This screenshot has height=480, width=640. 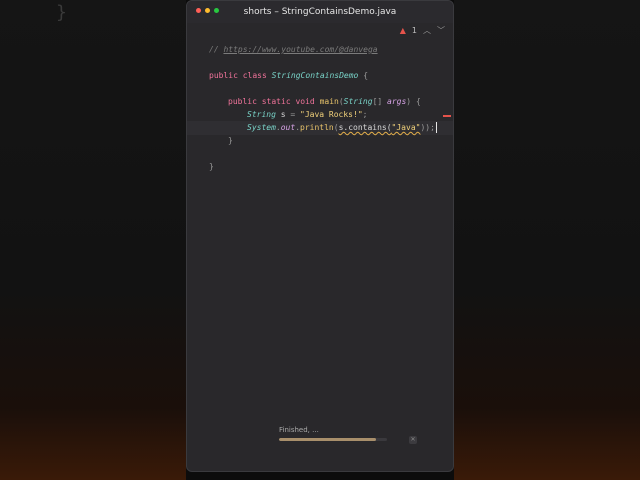 What do you see at coordinates (293, 114) in the screenshot?
I see `assign-operator: =` at bounding box center [293, 114].